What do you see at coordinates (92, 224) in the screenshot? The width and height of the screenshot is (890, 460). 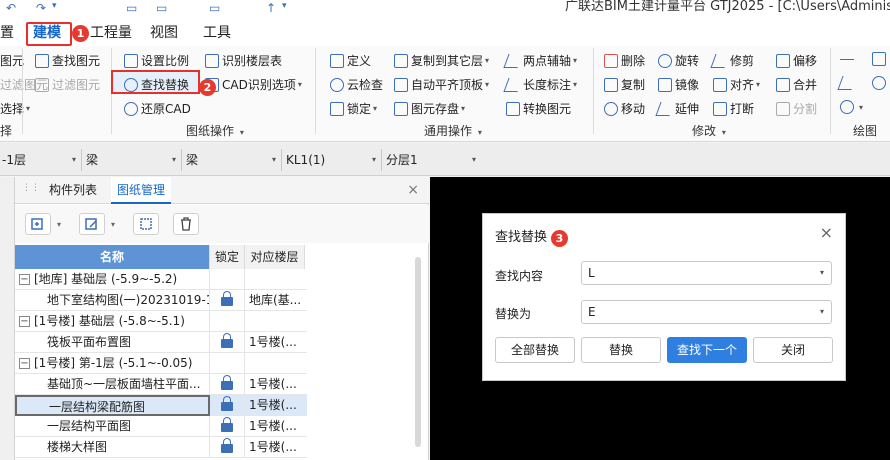 I see `edit-drawing-button` at bounding box center [92, 224].